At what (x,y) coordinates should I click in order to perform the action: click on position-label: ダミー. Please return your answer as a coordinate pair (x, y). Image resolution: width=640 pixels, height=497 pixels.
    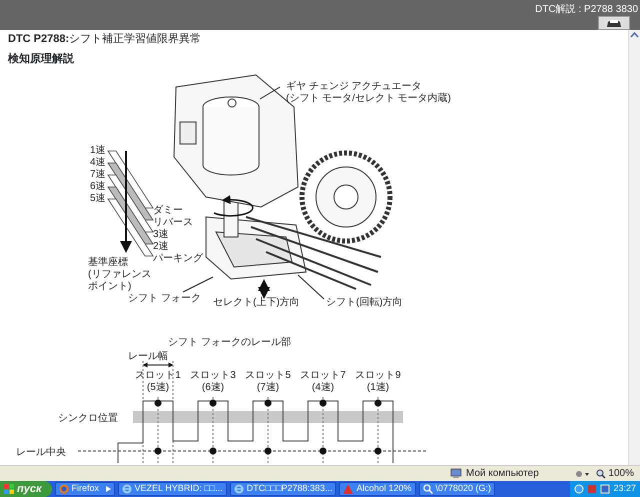
    Looking at the image, I should click on (168, 210).